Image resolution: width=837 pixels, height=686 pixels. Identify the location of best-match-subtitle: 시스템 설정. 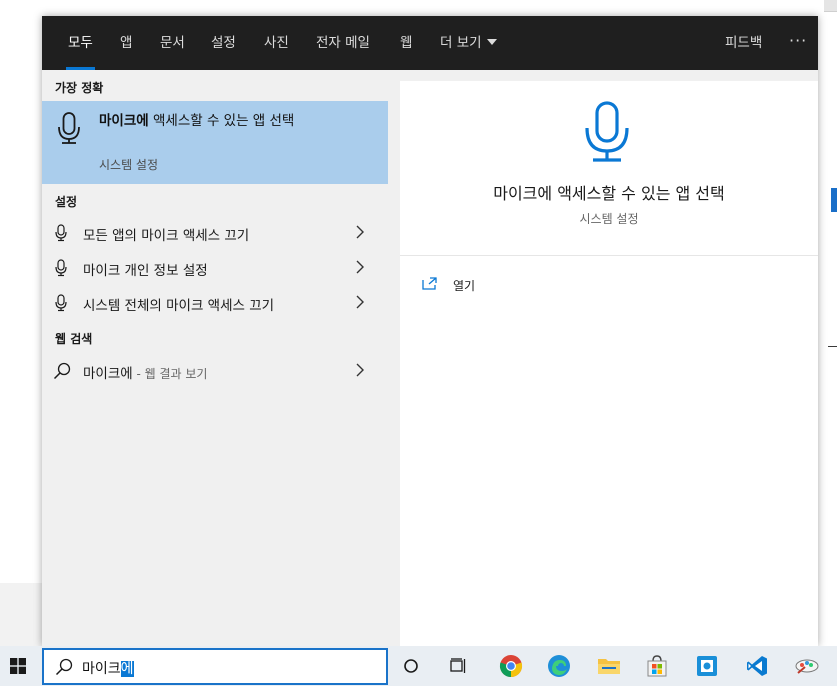
(129, 165).